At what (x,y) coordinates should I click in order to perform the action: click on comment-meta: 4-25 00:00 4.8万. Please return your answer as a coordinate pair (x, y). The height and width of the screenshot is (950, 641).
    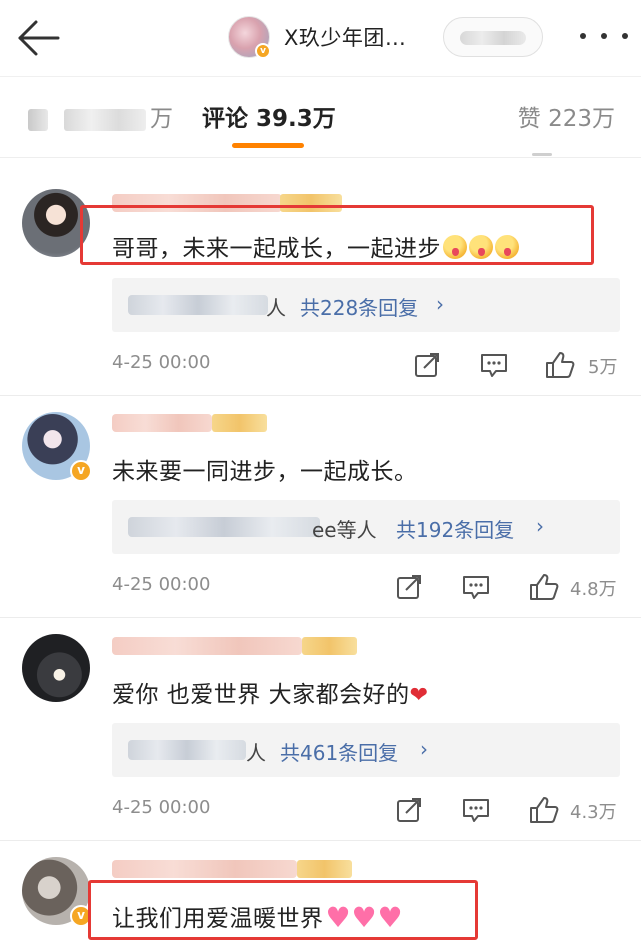
    Looking at the image, I should click on (366, 587).